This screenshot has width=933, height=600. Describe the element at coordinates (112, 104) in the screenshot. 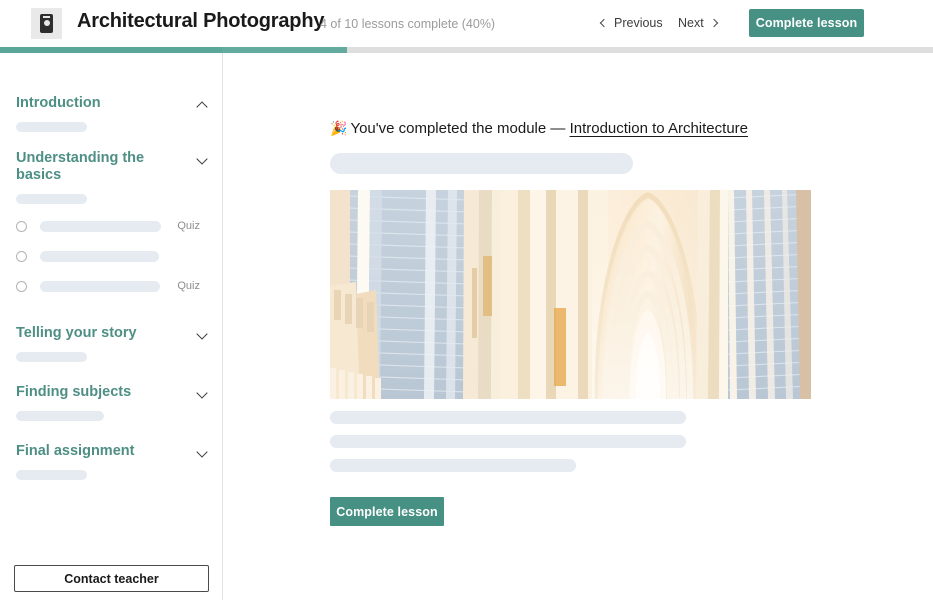

I see `sidebar-section-introduction-header: Introduction` at that location.